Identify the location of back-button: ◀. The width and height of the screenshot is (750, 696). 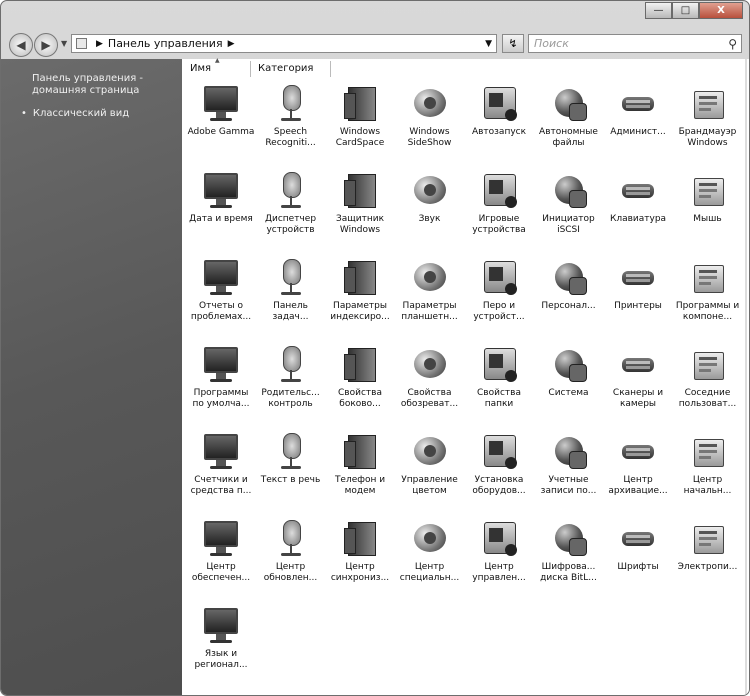
(21, 45).